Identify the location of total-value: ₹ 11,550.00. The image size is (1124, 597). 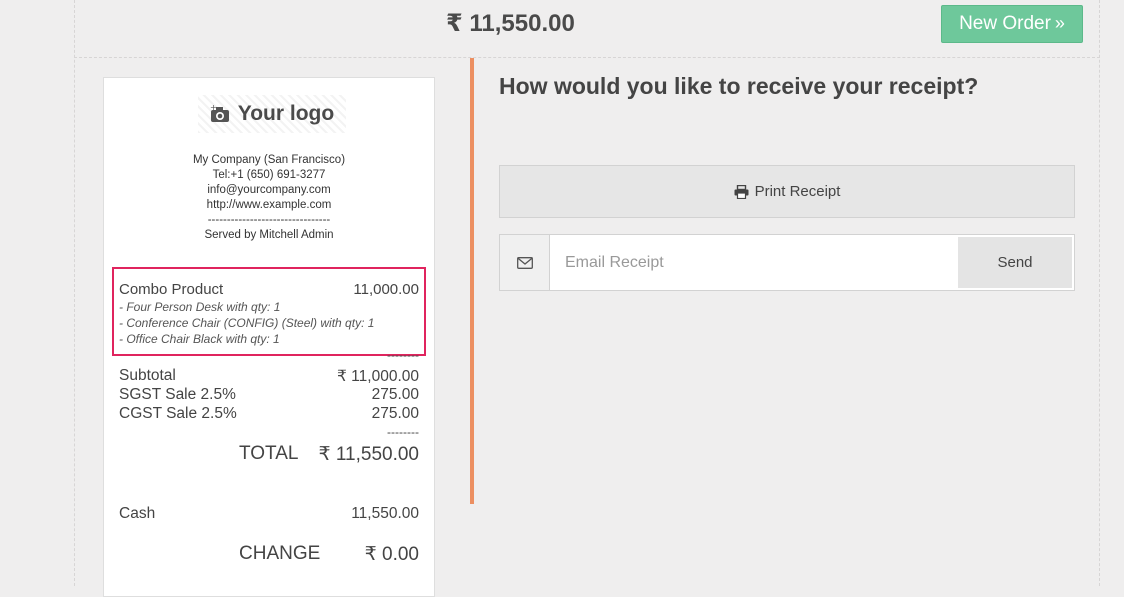
(368, 454).